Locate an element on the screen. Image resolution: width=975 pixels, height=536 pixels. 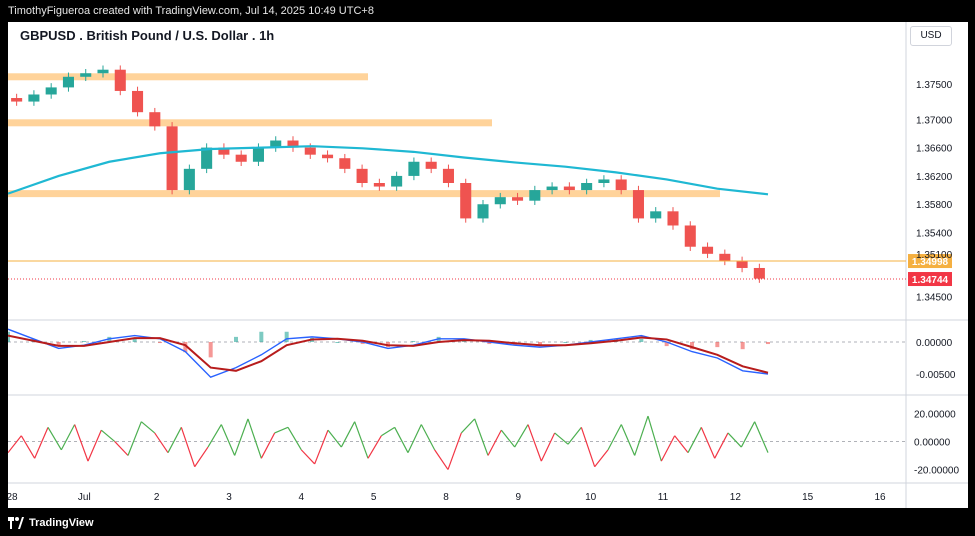
time-tick-label: 28 is located at coordinates (13, 497).